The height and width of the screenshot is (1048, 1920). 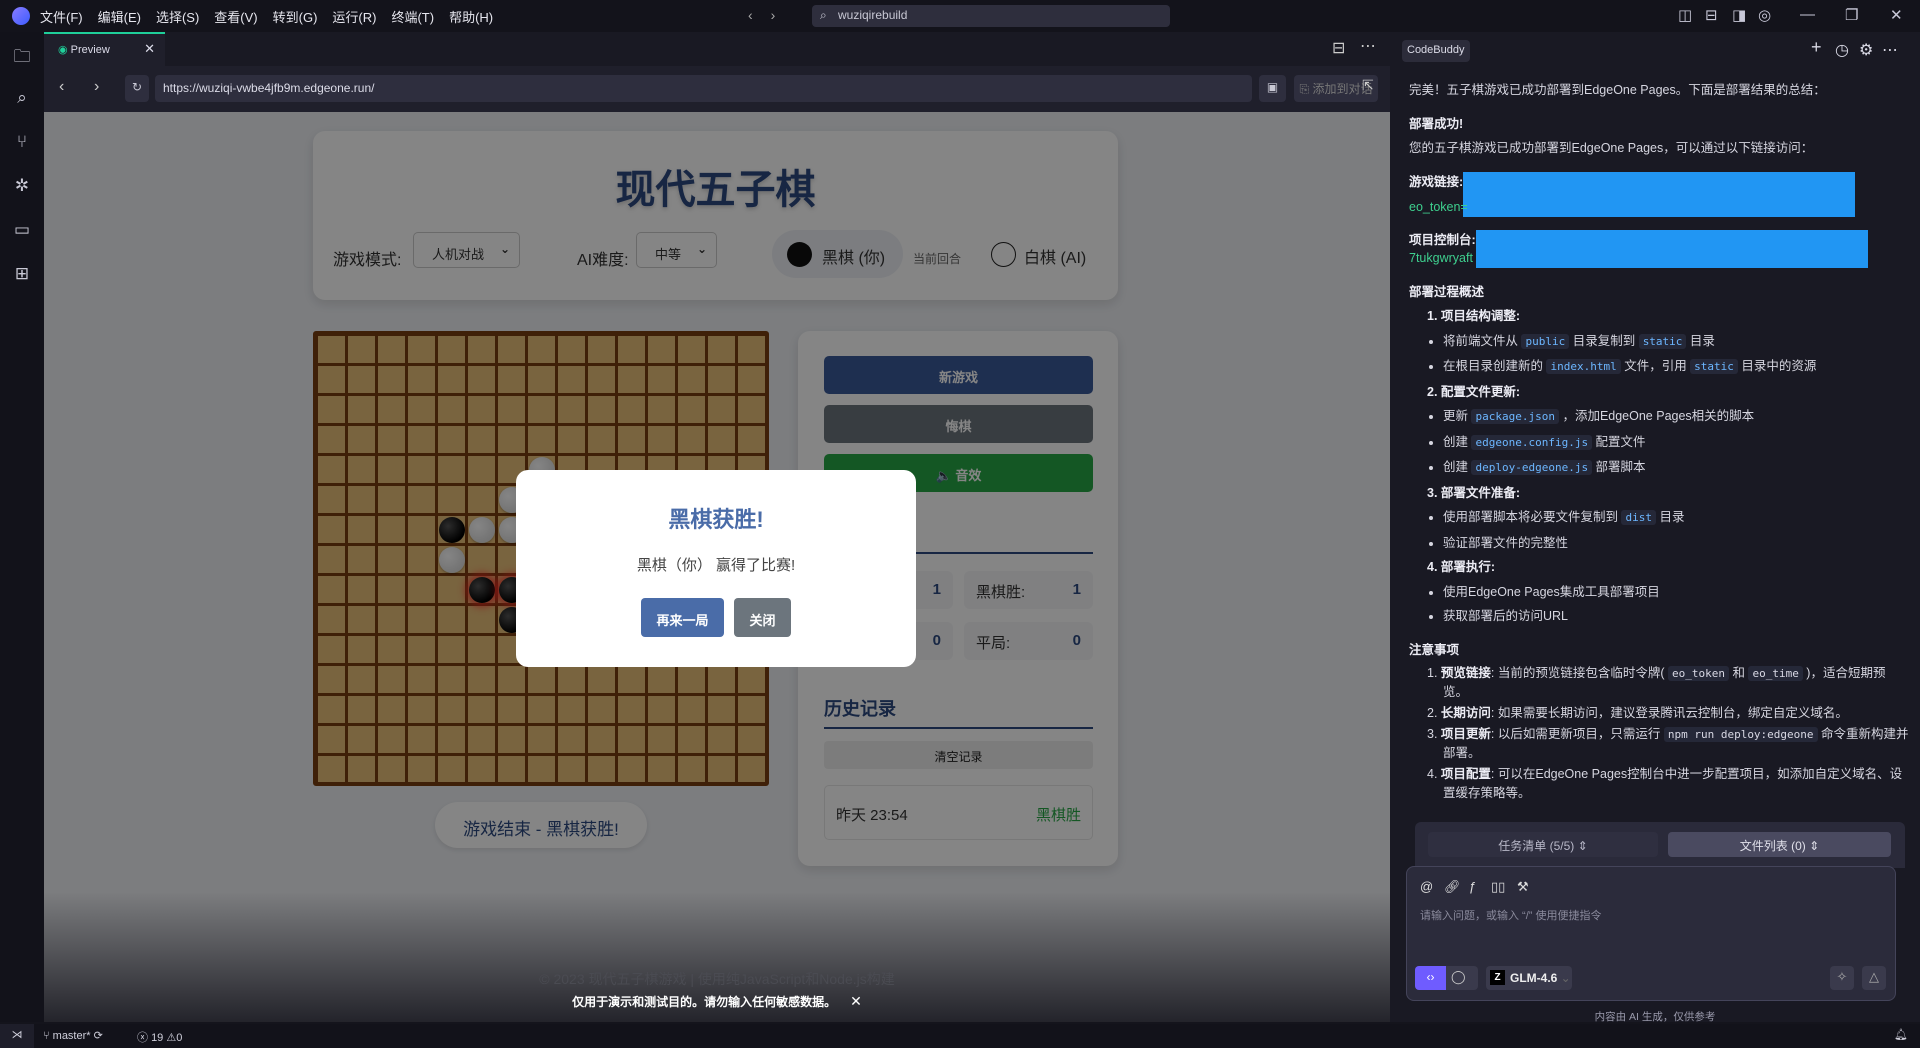 What do you see at coordinates (762, 617) in the screenshot?
I see `close-dialog-button: 关闭` at bounding box center [762, 617].